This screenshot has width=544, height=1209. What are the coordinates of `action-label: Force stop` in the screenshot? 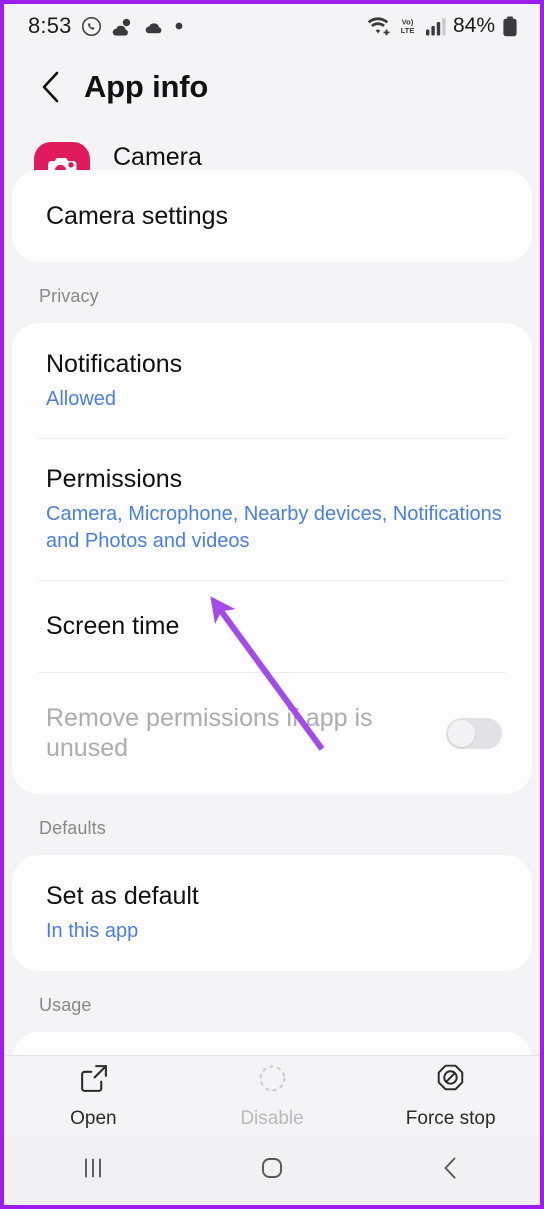 It's located at (450, 1118).